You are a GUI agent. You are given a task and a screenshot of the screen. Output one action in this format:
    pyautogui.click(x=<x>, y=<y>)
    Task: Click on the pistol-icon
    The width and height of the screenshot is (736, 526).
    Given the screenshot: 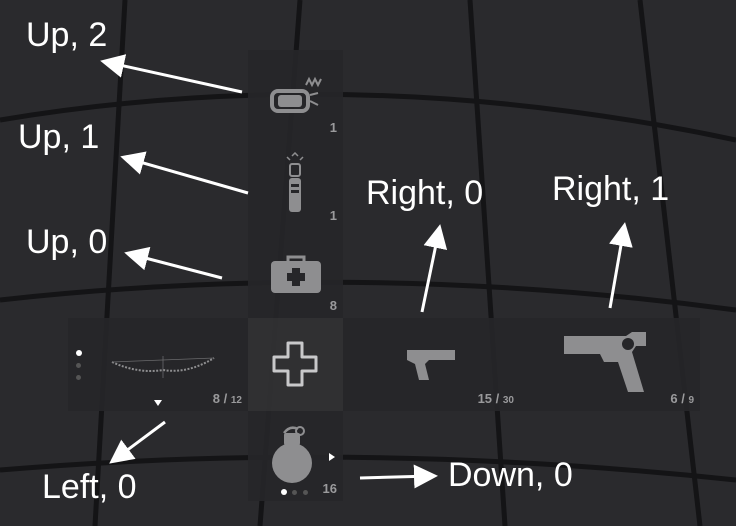 What is the action you would take?
    pyautogui.click(x=431, y=365)
    